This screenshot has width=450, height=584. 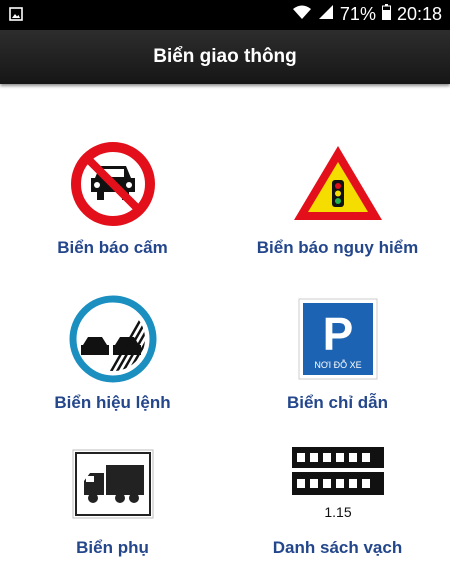 I want to click on parking-caption: NƠI ĐỖ XE, so click(x=337, y=364).